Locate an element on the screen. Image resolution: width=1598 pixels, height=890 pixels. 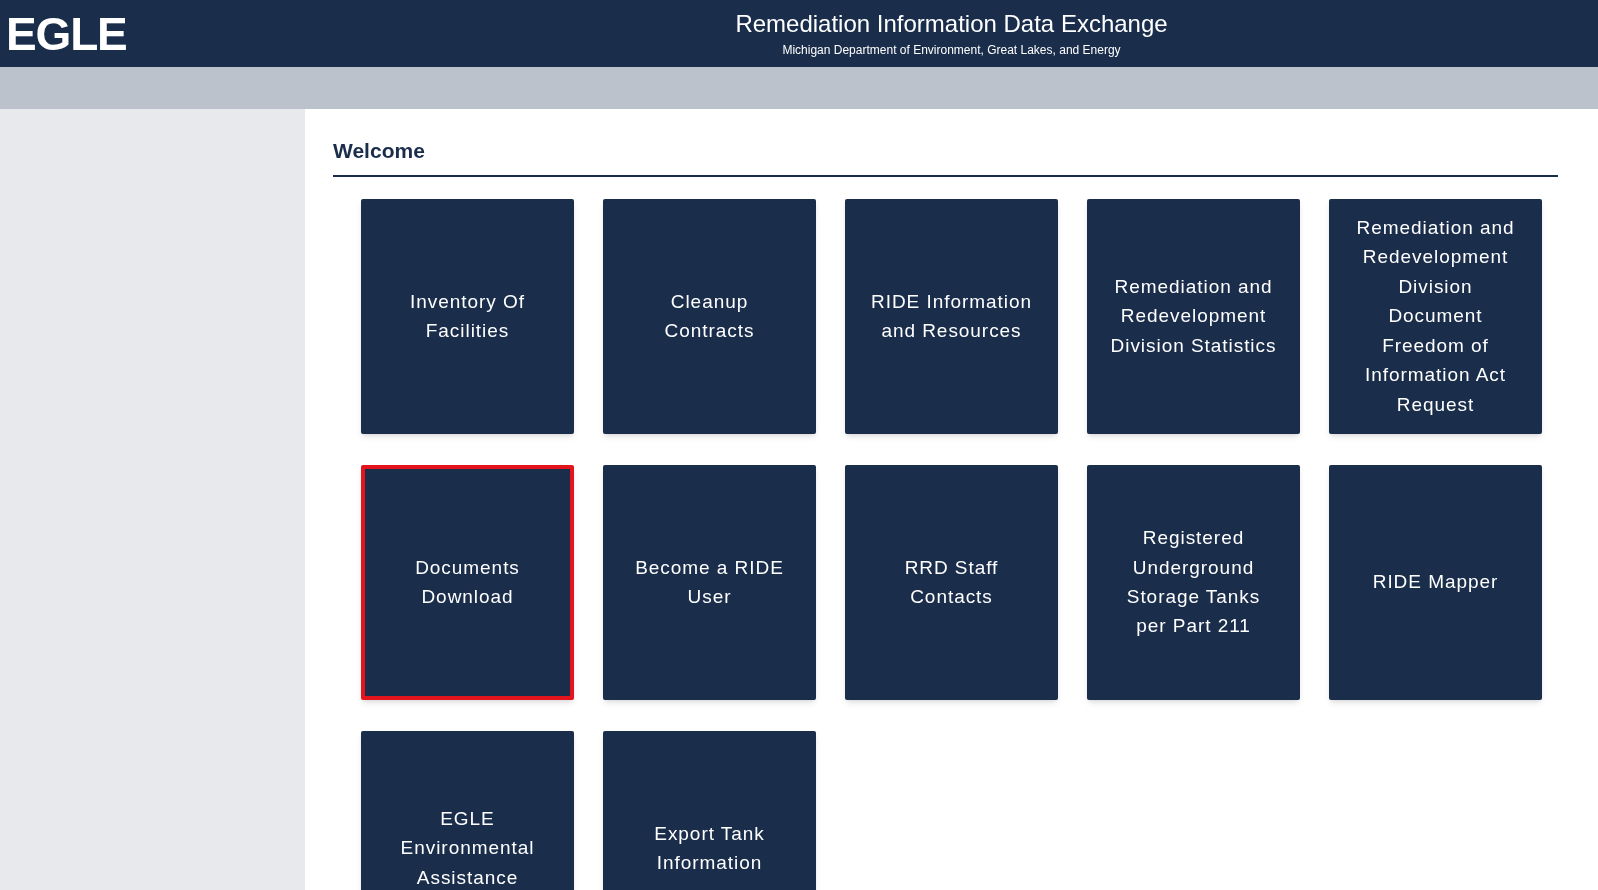
menu-tile: RIDE Information and Resources is located at coordinates (951, 316).